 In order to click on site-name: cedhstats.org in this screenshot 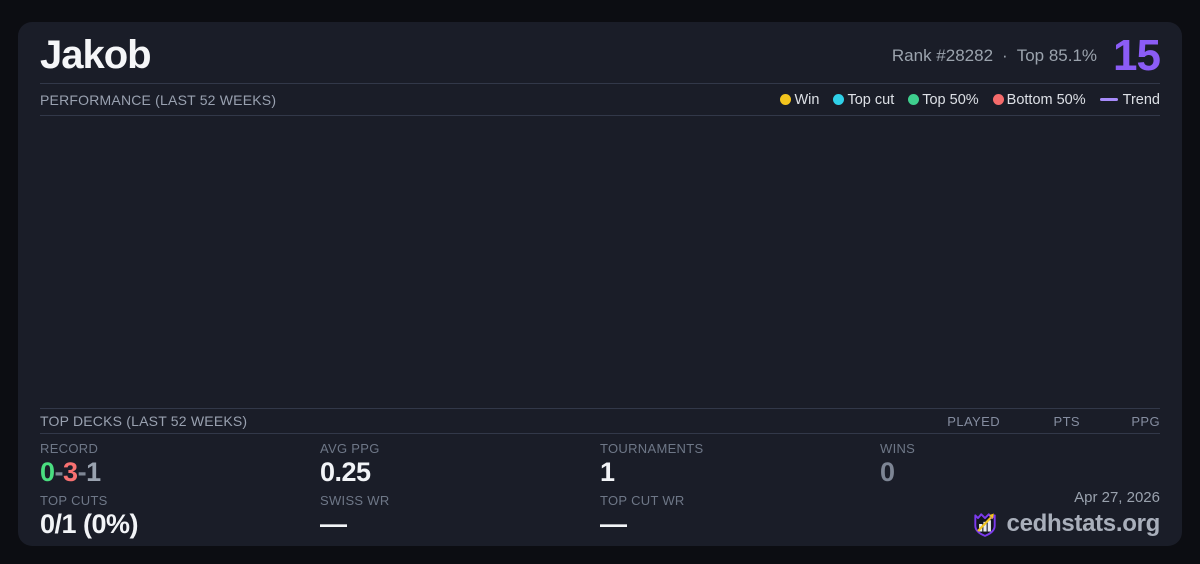, I will do `click(1083, 523)`.